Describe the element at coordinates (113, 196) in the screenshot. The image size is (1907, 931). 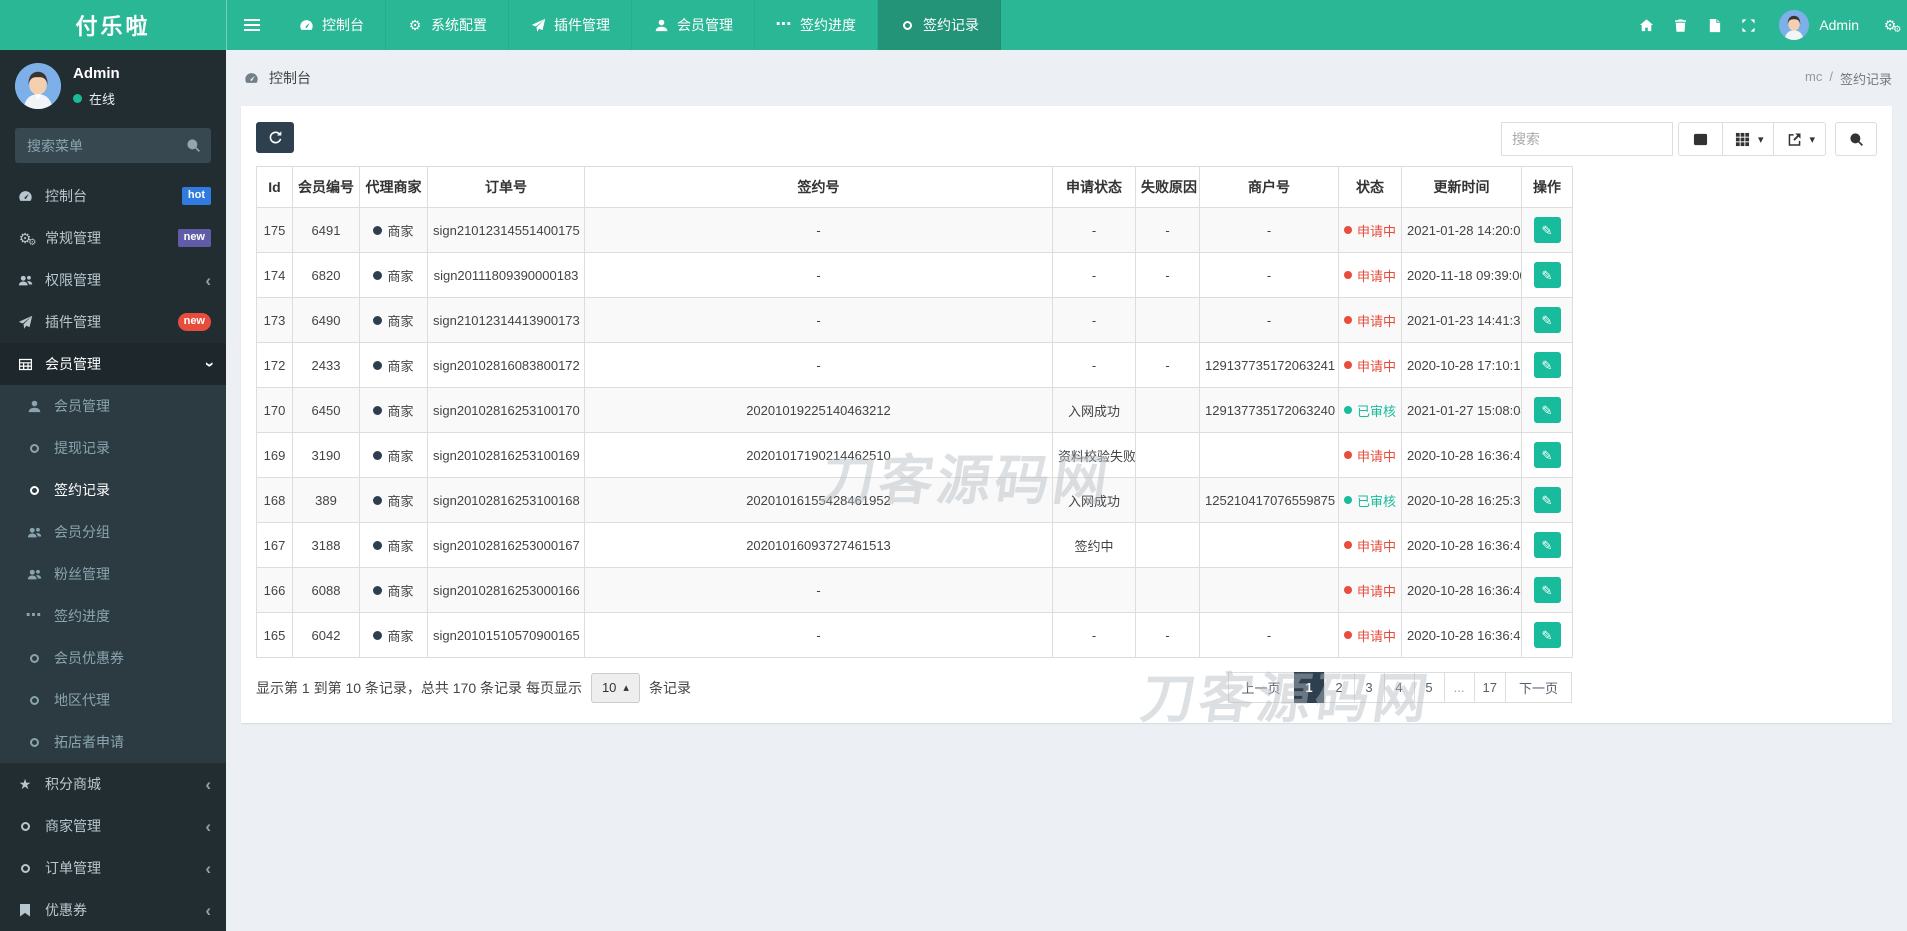
I see `sidebar-item-控制台: 控制台 hot` at that location.